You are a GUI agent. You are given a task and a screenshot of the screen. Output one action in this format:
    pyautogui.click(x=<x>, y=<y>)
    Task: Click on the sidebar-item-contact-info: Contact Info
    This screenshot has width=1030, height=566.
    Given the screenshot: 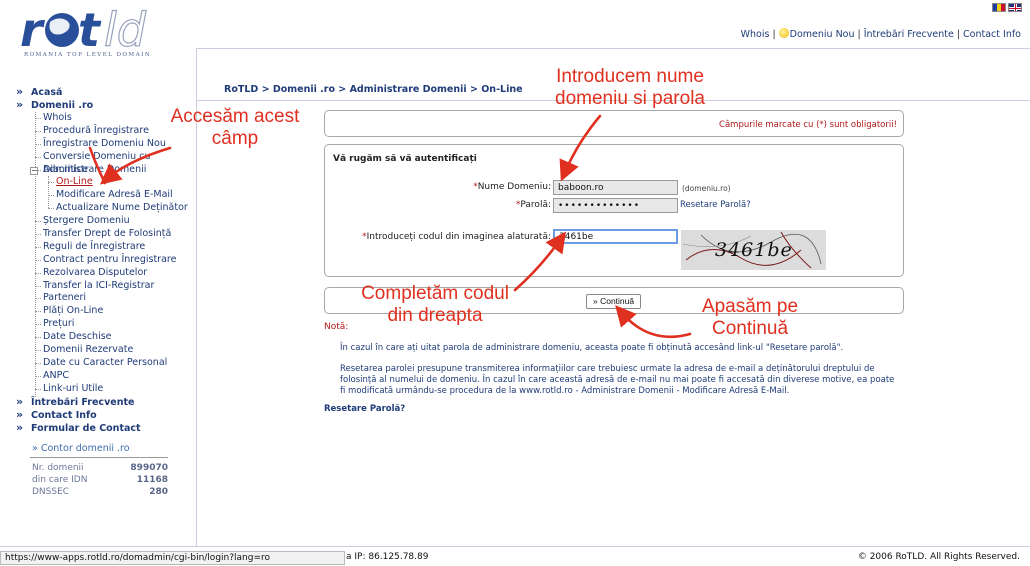 What is the action you would take?
    pyautogui.click(x=106, y=415)
    